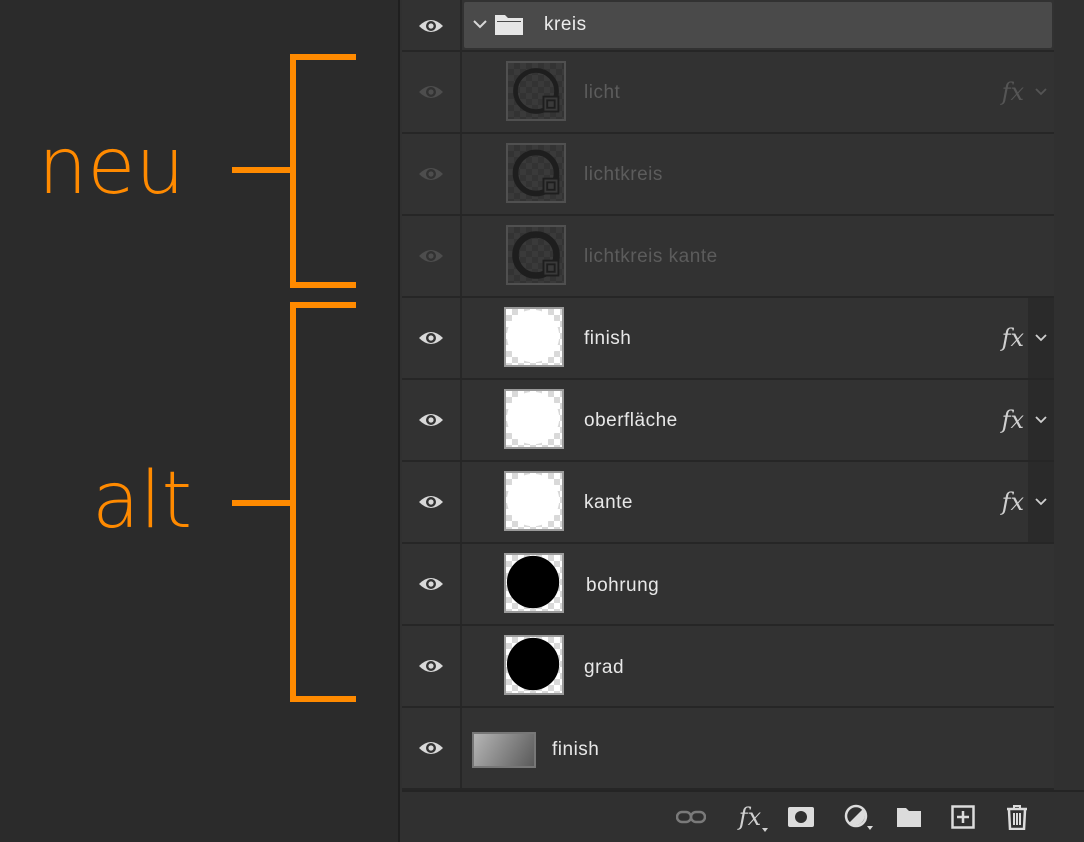  What do you see at coordinates (623, 174) in the screenshot?
I see `layer-name: lichtkreis` at bounding box center [623, 174].